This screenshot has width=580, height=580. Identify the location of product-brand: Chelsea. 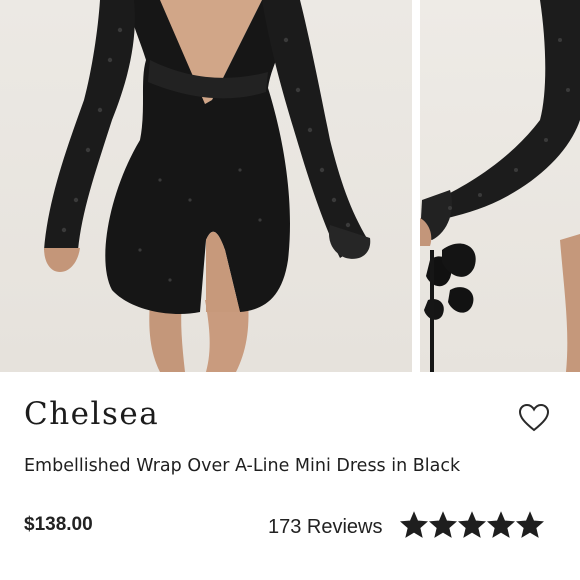
(92, 414).